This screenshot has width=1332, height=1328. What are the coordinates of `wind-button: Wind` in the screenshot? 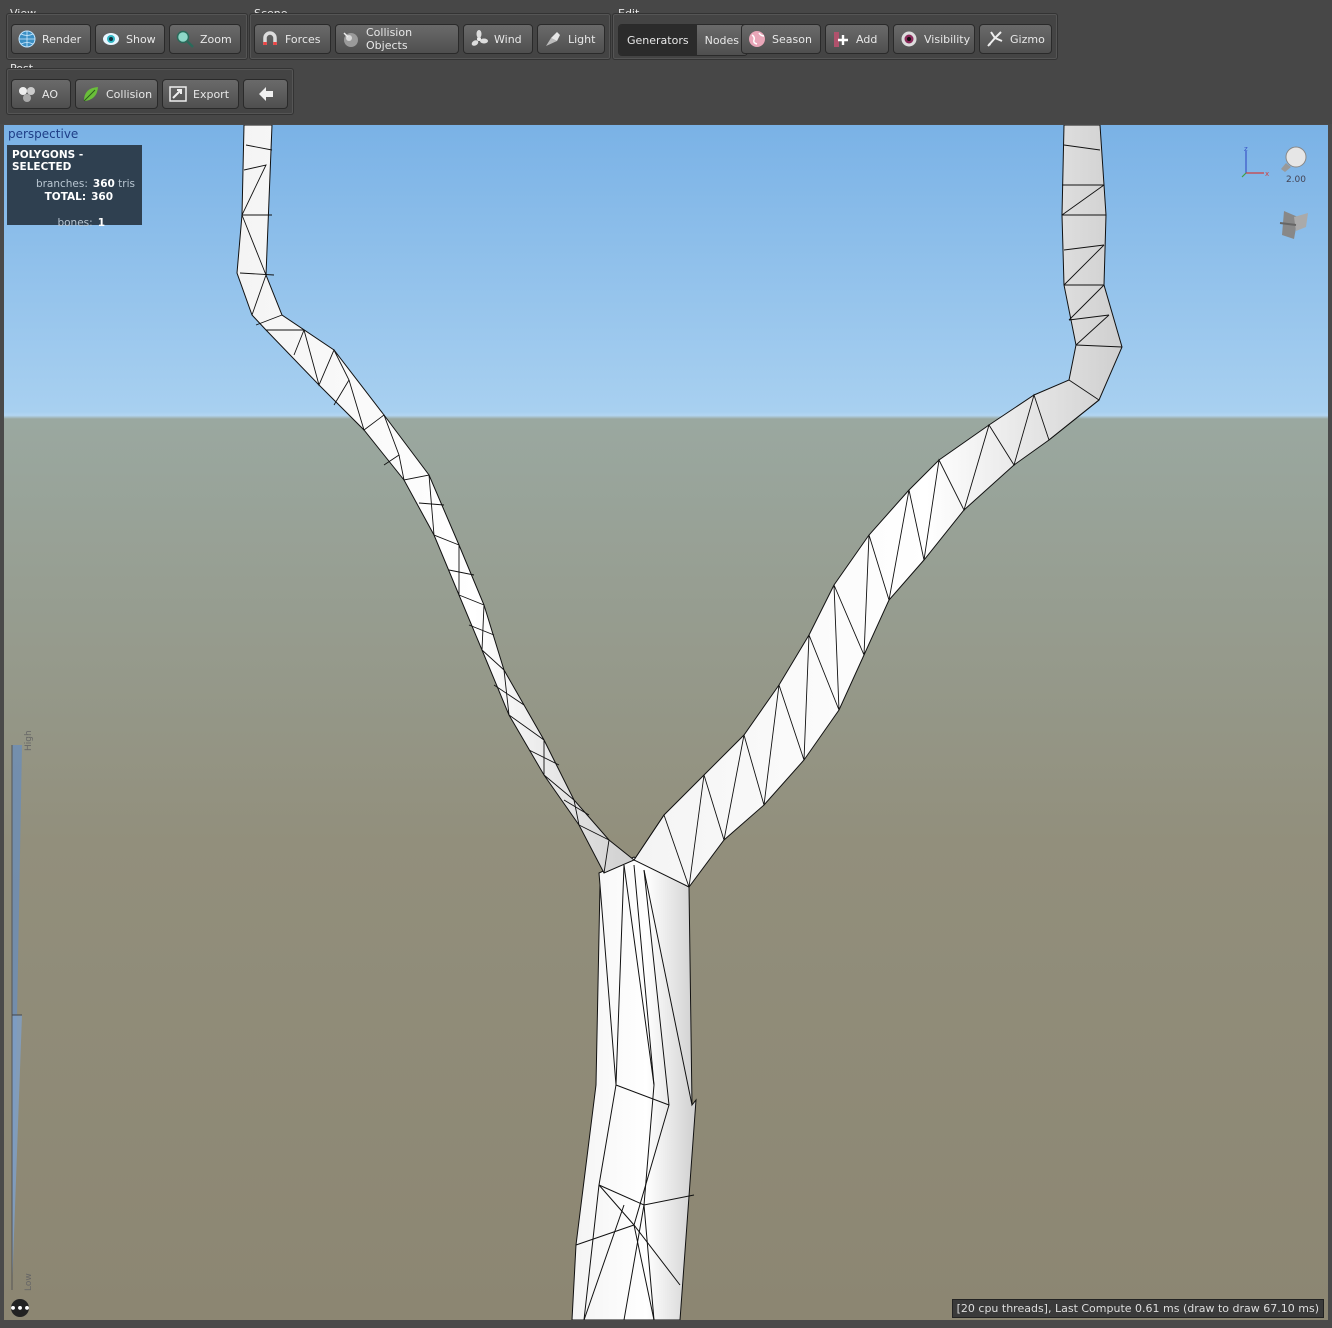 It's located at (498, 39).